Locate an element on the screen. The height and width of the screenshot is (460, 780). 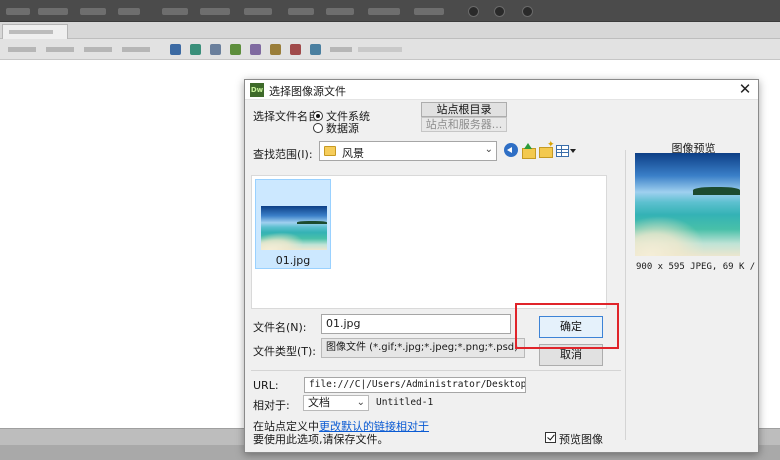
close-button: ✕ is located at coordinates (745, 90).